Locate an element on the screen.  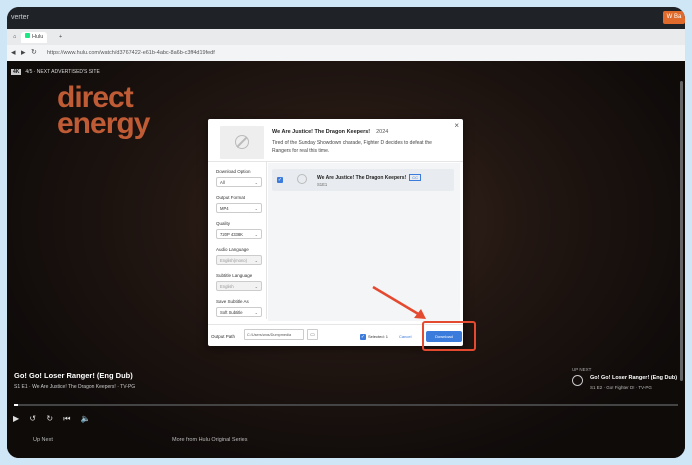
quality-select: 720P 4338K ⌄ is located at coordinates (239, 234).